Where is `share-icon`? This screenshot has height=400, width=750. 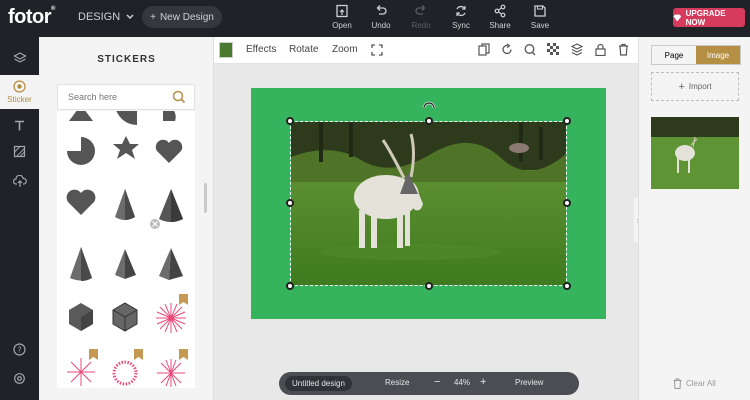
share-icon is located at coordinates (500, 11).